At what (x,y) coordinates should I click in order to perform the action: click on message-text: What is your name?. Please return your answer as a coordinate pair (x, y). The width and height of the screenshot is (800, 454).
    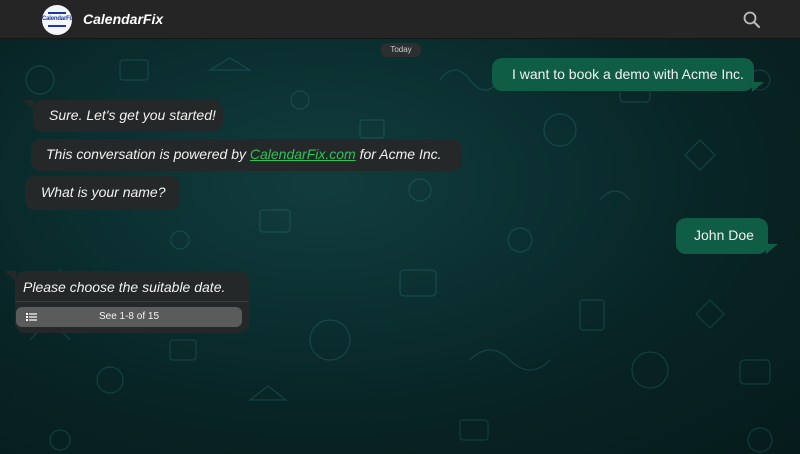
    Looking at the image, I should click on (103, 192).